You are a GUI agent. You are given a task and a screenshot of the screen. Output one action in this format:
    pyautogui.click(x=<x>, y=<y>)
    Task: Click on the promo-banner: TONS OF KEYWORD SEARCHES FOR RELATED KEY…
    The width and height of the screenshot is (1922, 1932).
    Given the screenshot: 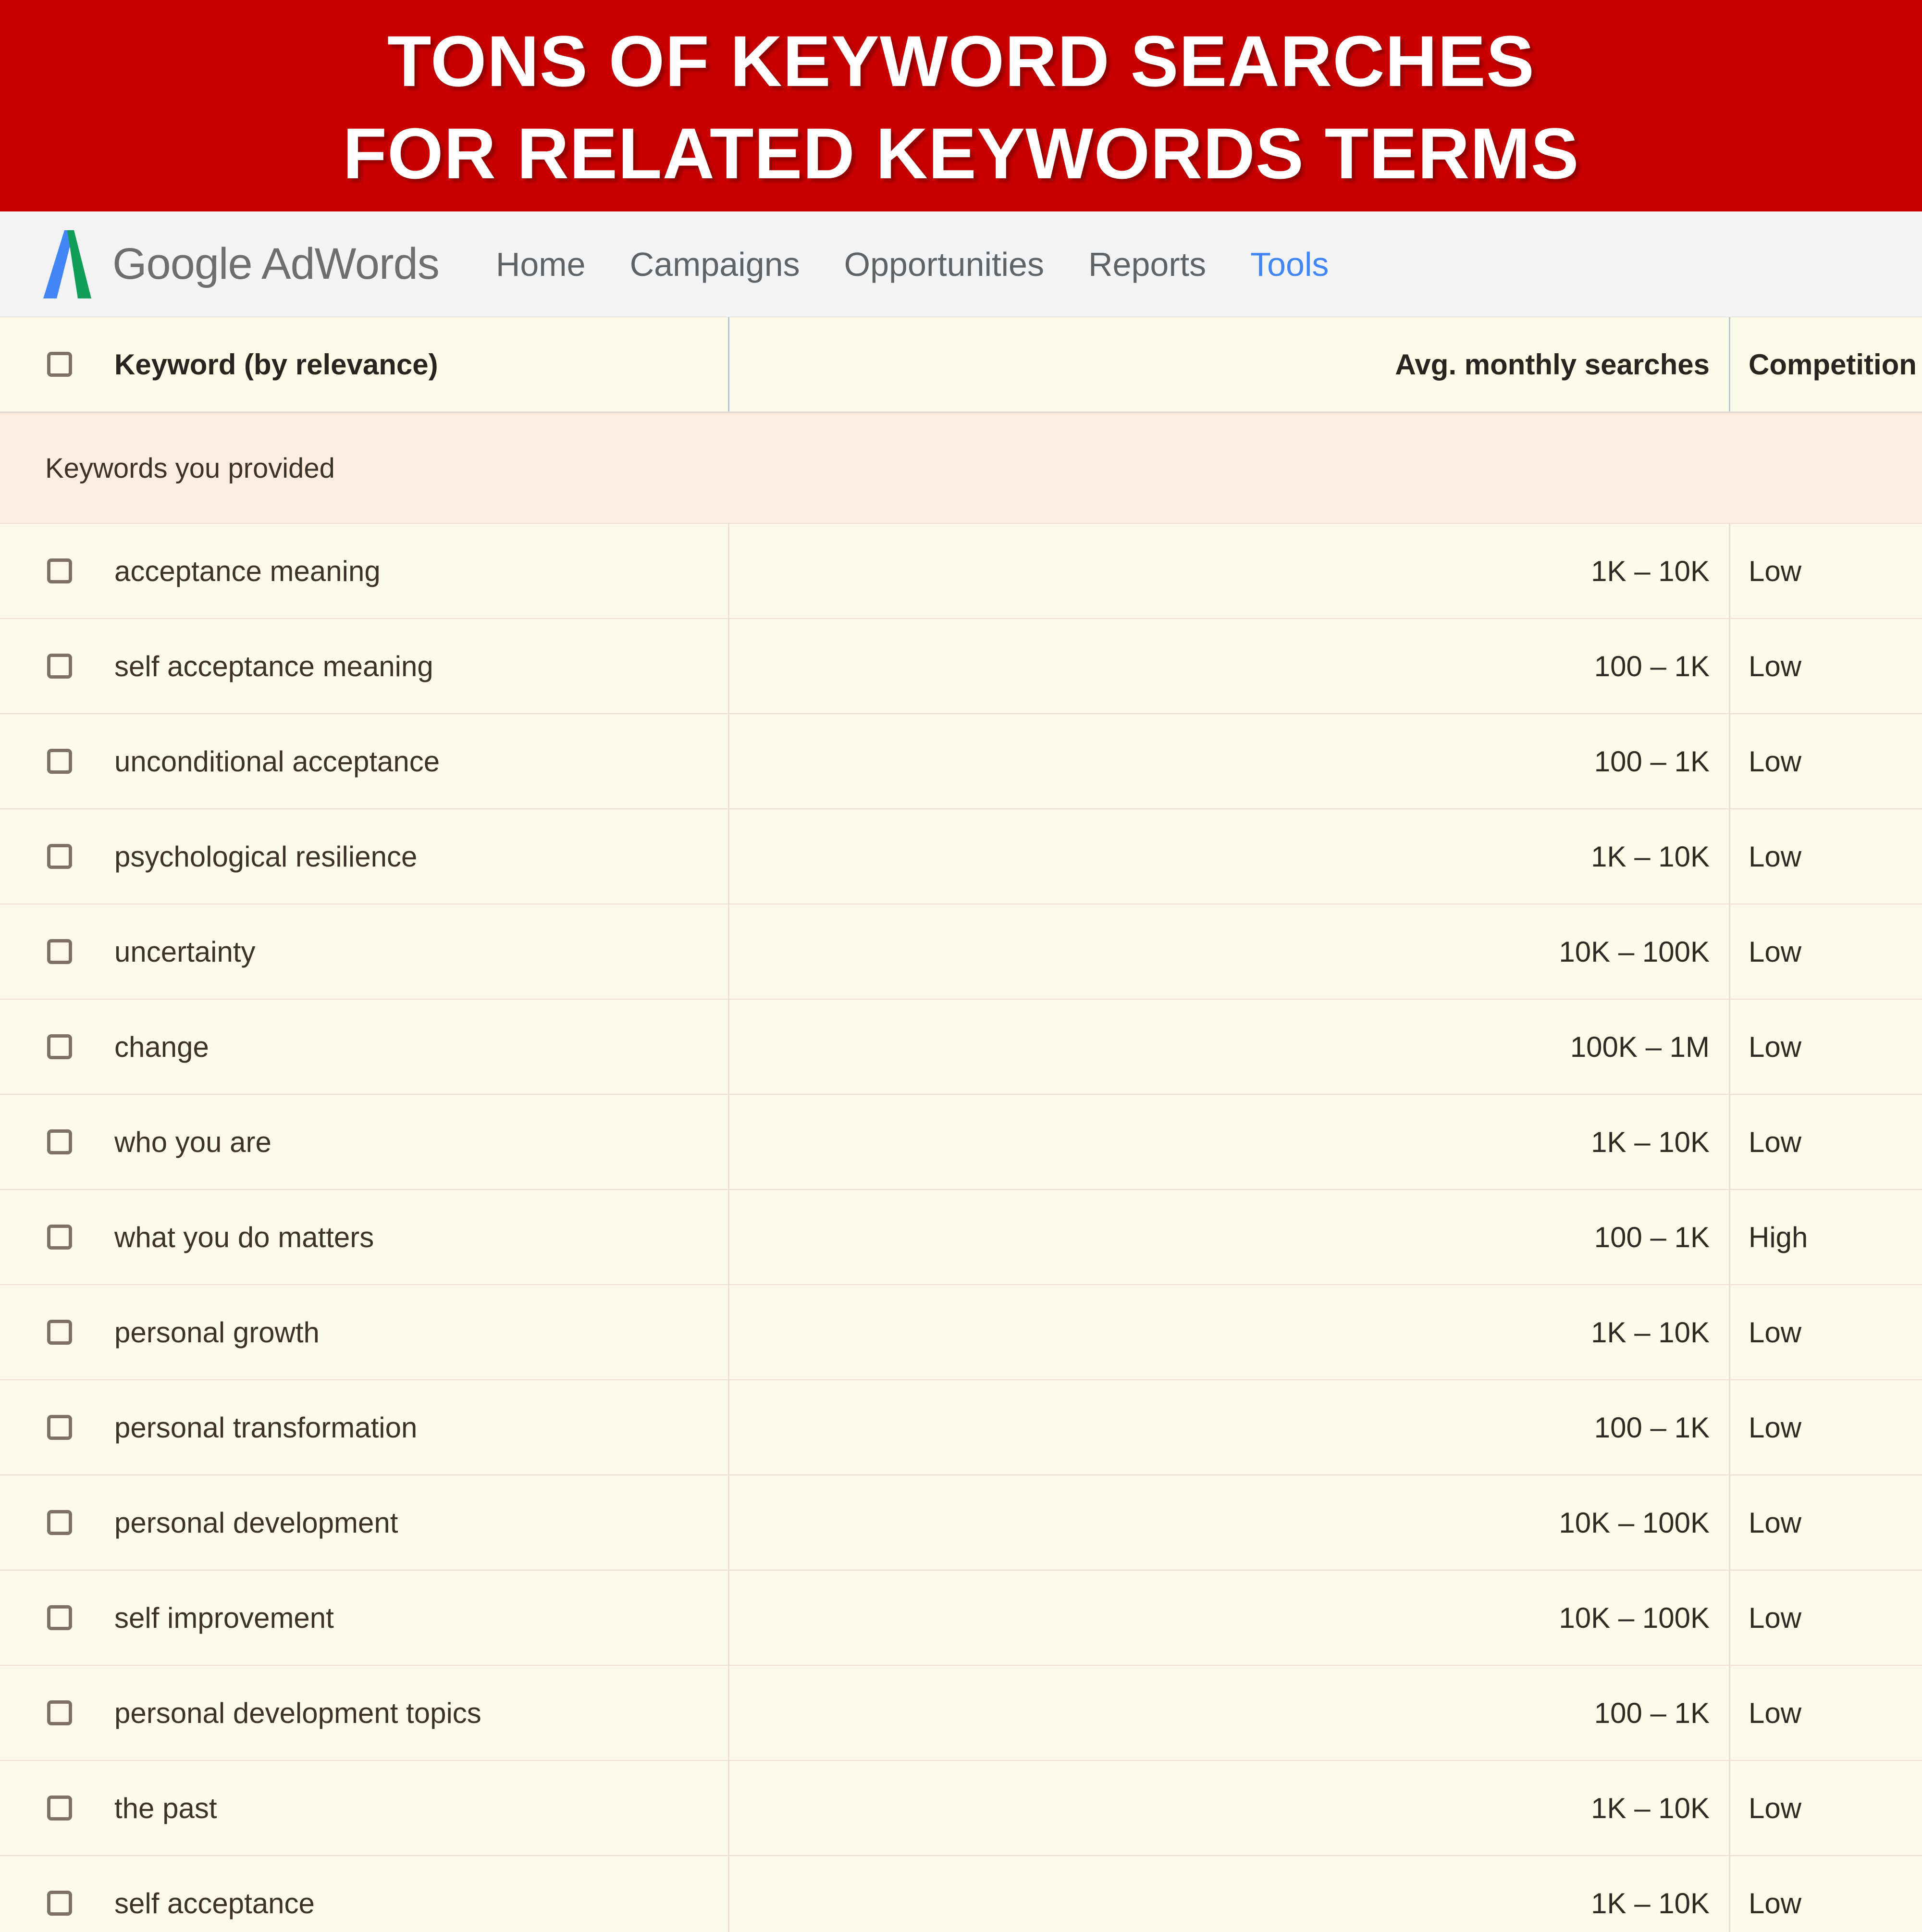 What is the action you would take?
    pyautogui.click(x=961, y=105)
    